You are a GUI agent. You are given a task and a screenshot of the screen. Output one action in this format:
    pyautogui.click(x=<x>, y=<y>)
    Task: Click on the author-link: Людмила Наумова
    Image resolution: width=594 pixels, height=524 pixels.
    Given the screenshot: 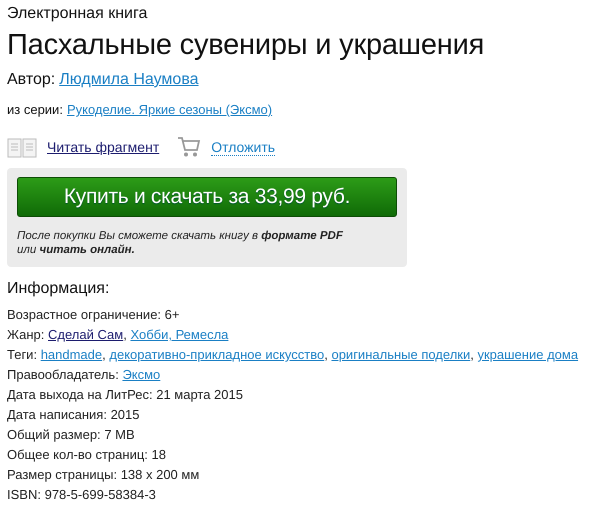 What is the action you would take?
    pyautogui.click(x=129, y=80)
    